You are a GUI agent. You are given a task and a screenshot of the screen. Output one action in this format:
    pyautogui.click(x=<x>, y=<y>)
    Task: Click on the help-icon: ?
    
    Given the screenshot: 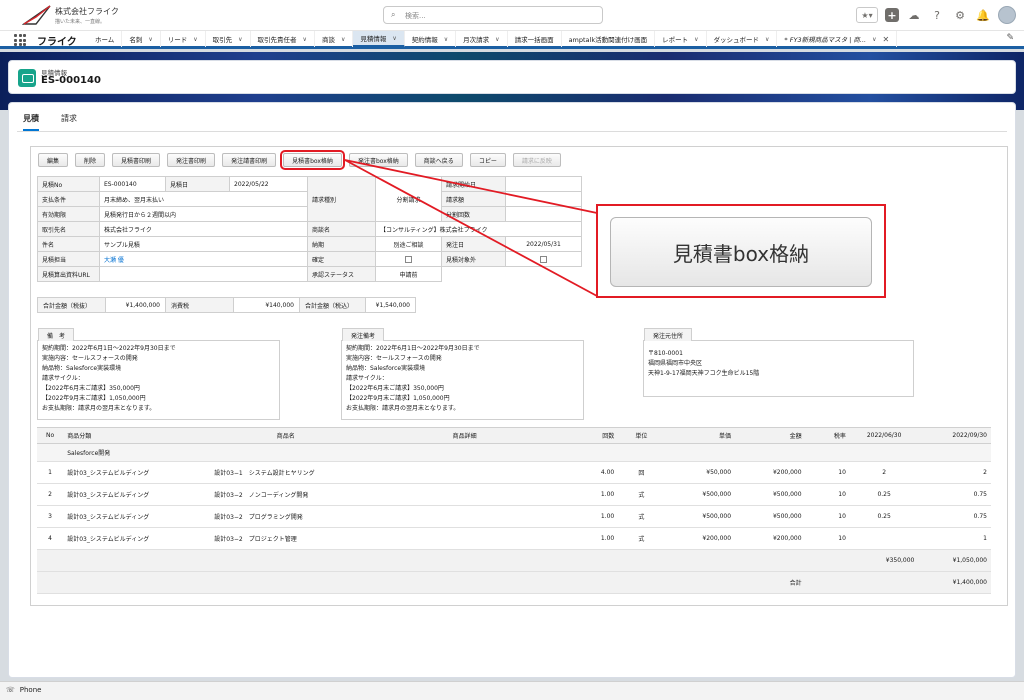 What is the action you would take?
    pyautogui.click(x=937, y=15)
    